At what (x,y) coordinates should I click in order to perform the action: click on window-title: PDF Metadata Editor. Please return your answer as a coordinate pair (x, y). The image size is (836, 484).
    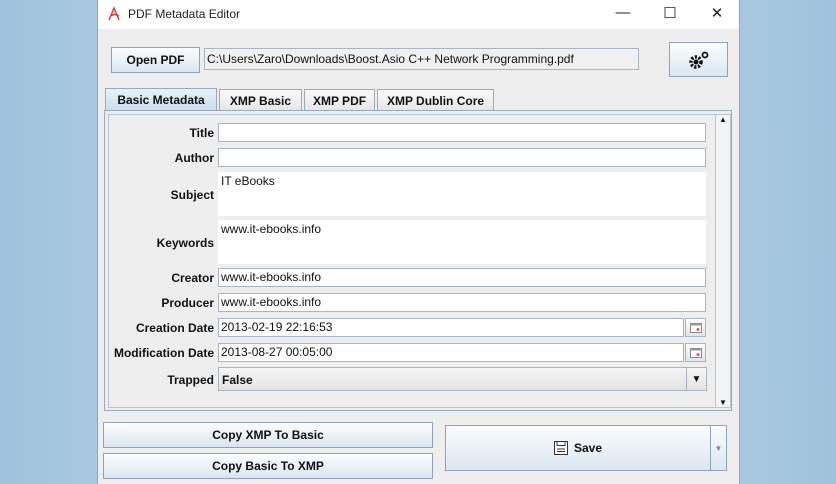
    Looking at the image, I should click on (184, 14).